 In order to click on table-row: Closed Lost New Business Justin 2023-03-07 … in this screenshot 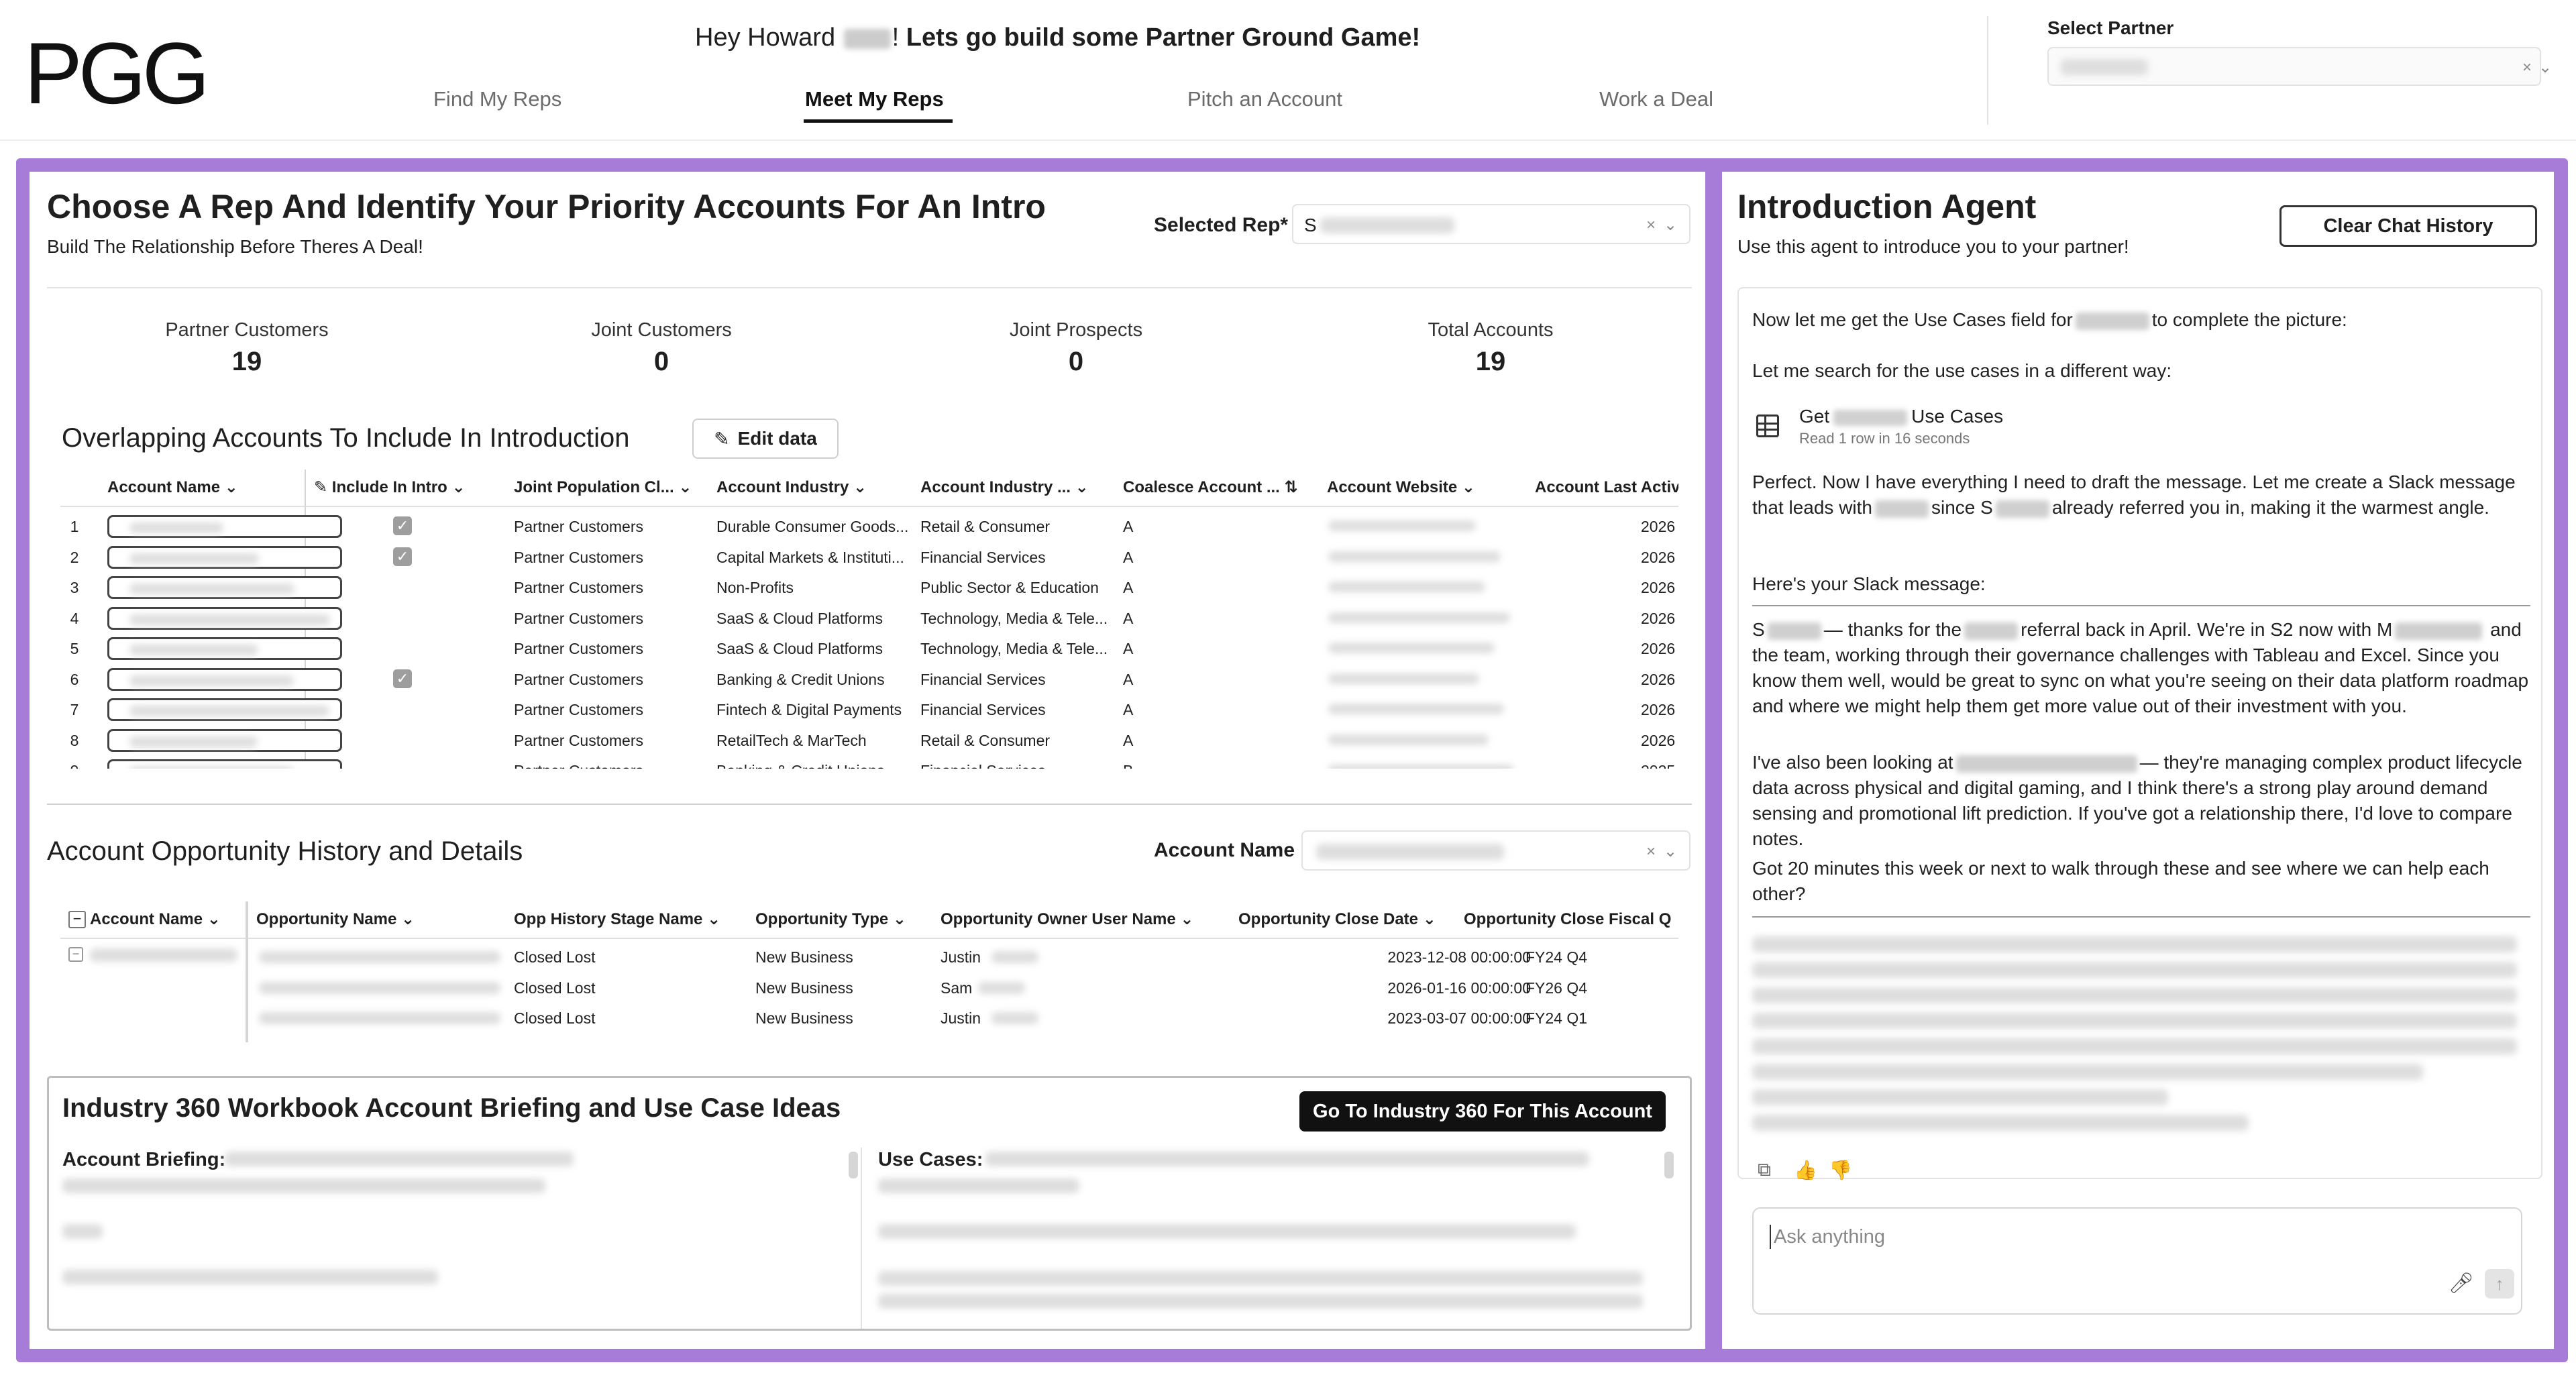, I will do `click(963, 1018)`.